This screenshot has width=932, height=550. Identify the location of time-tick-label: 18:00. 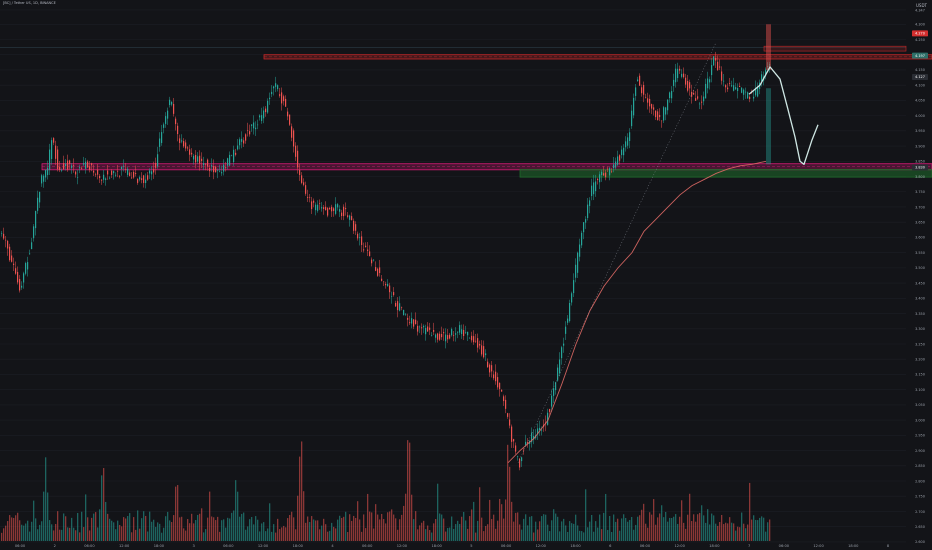
(298, 546).